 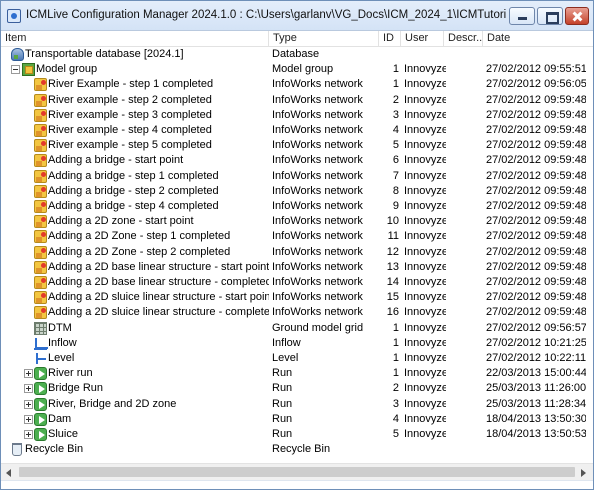 I want to click on item-label: Level, so click(x=61, y=358).